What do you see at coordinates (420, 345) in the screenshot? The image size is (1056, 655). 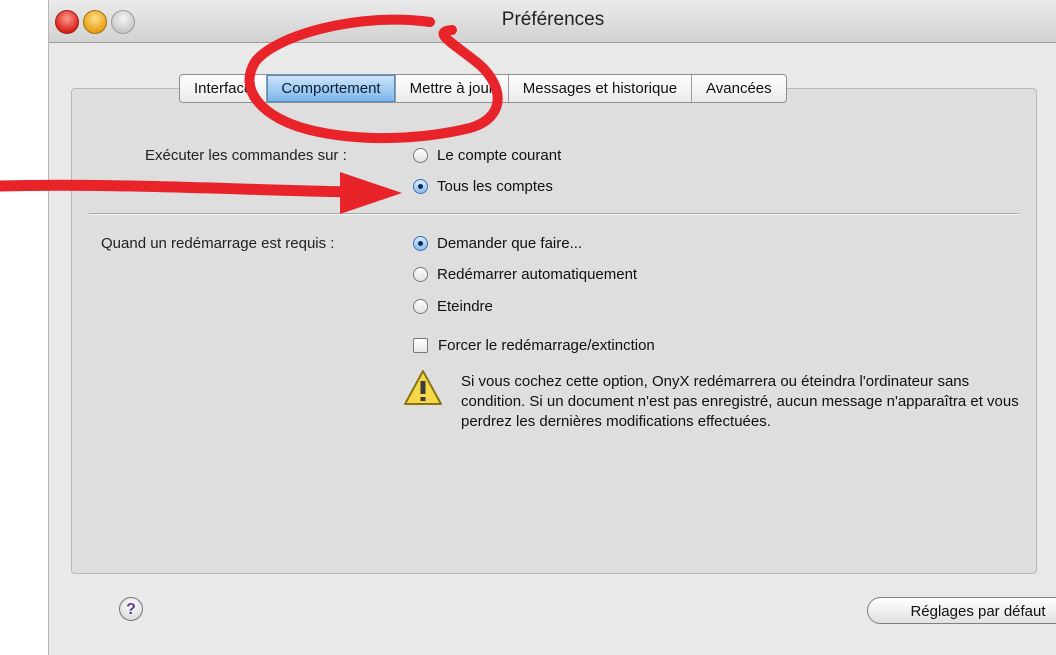 I see `checkbox` at bounding box center [420, 345].